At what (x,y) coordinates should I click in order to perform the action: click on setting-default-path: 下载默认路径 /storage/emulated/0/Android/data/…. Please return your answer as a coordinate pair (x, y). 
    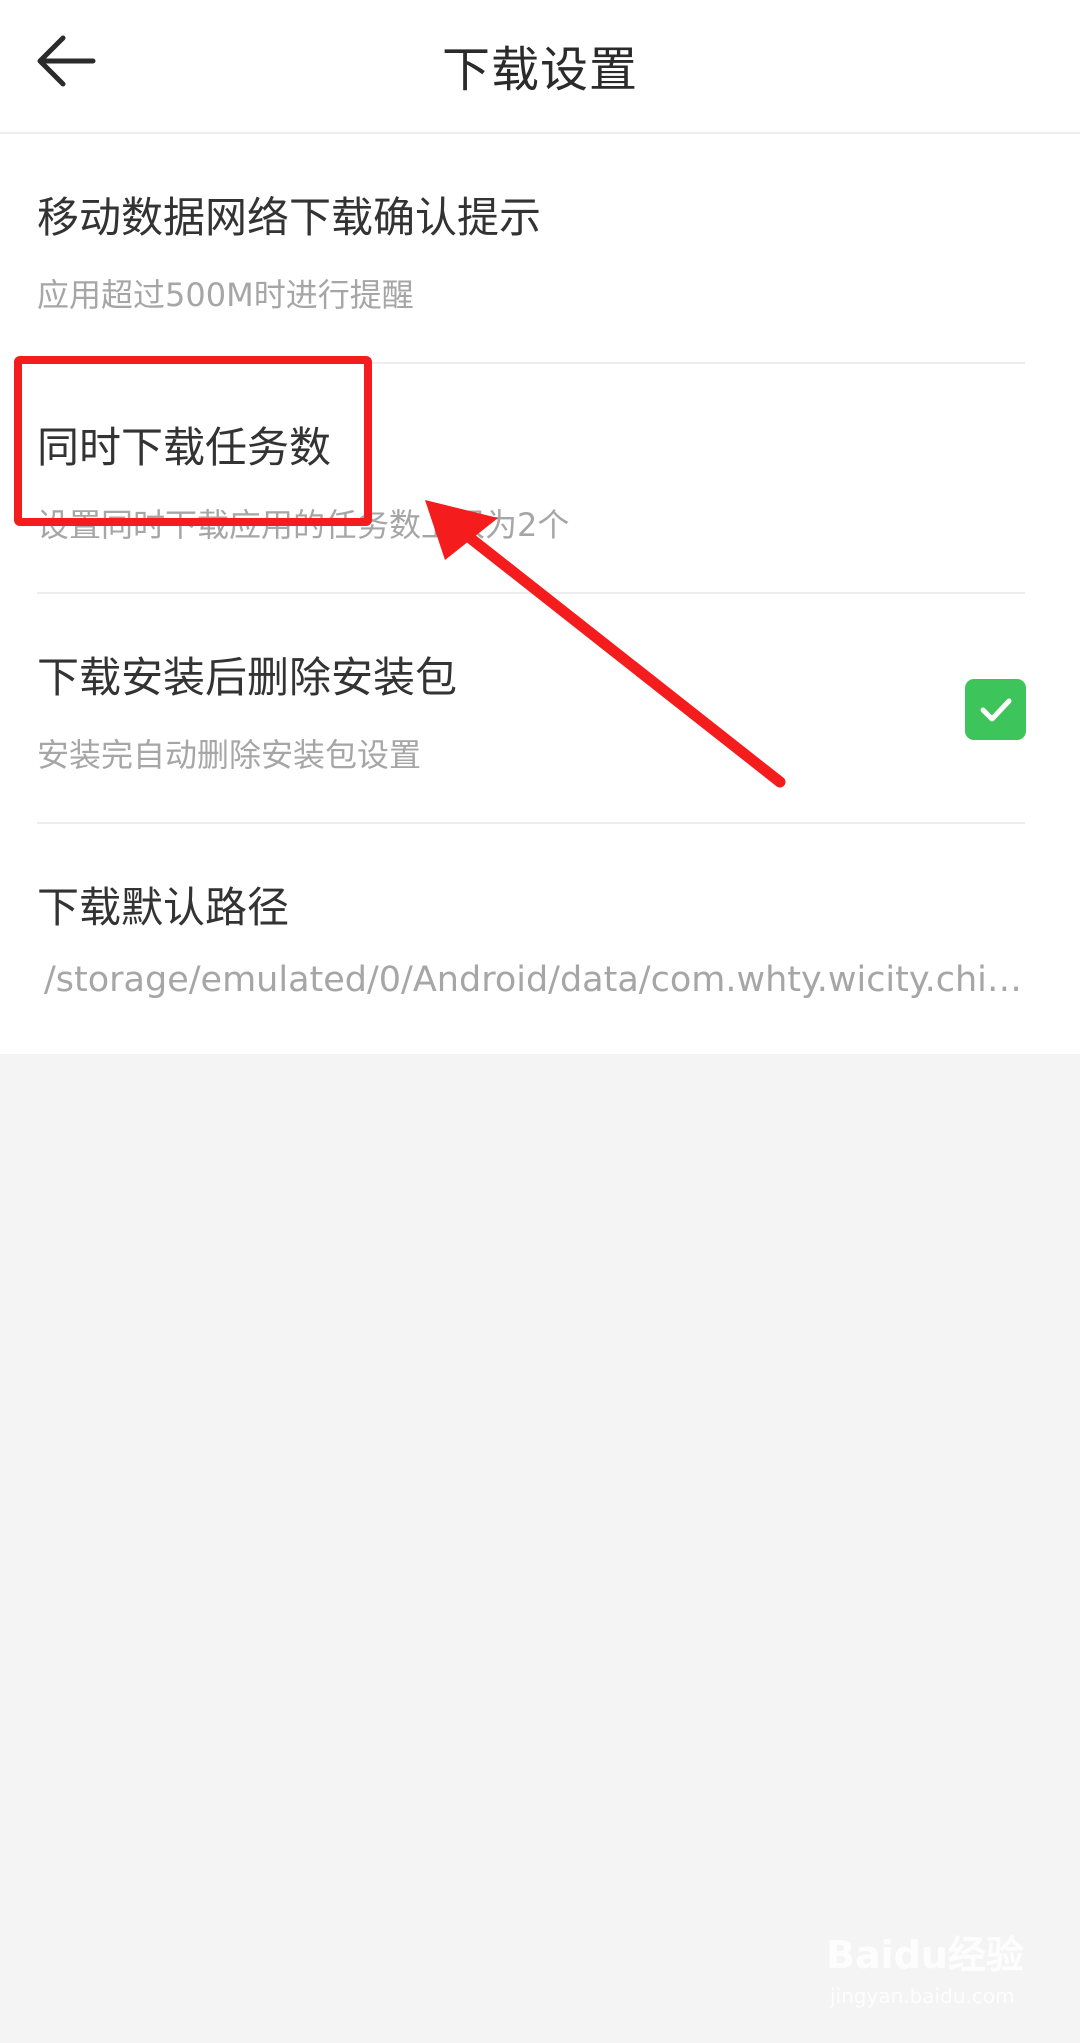
    Looking at the image, I should click on (540, 939).